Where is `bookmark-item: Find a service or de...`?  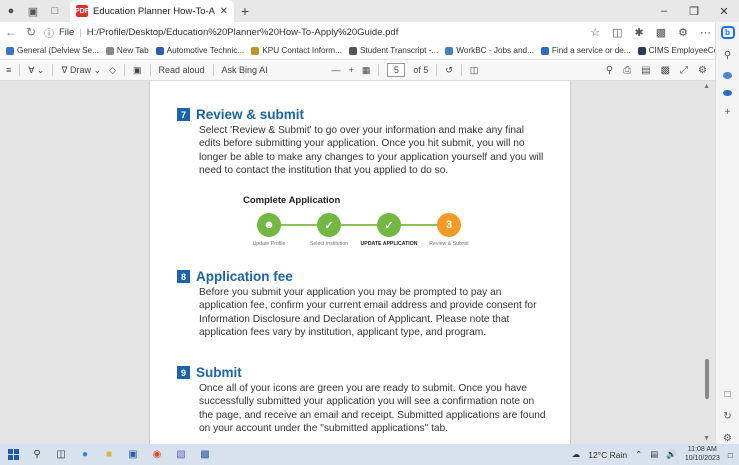
bookmark-item: Find a service or de... is located at coordinates (585, 50).